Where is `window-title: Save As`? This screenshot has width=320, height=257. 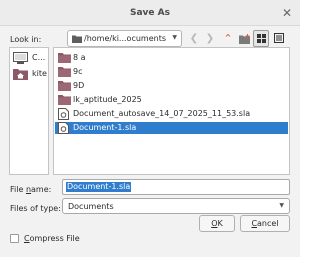
window-title: Save As is located at coordinates (150, 13).